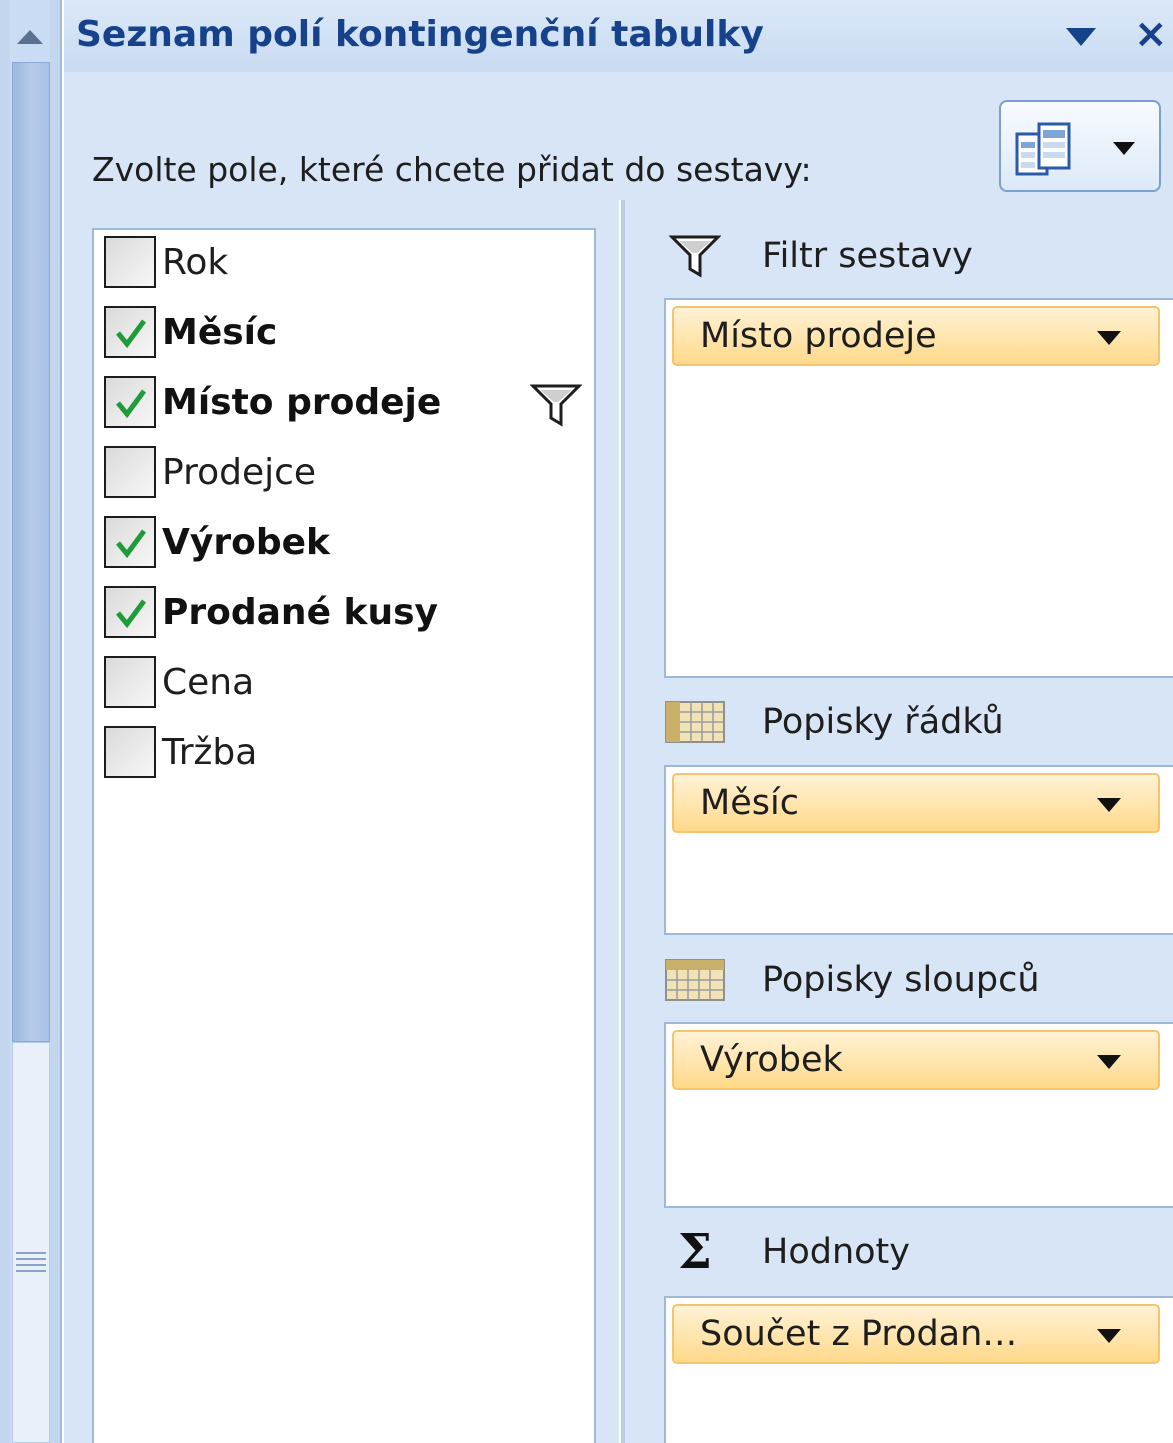  Describe the element at coordinates (1046, 149) in the screenshot. I see `field-list-layout-icon` at that location.